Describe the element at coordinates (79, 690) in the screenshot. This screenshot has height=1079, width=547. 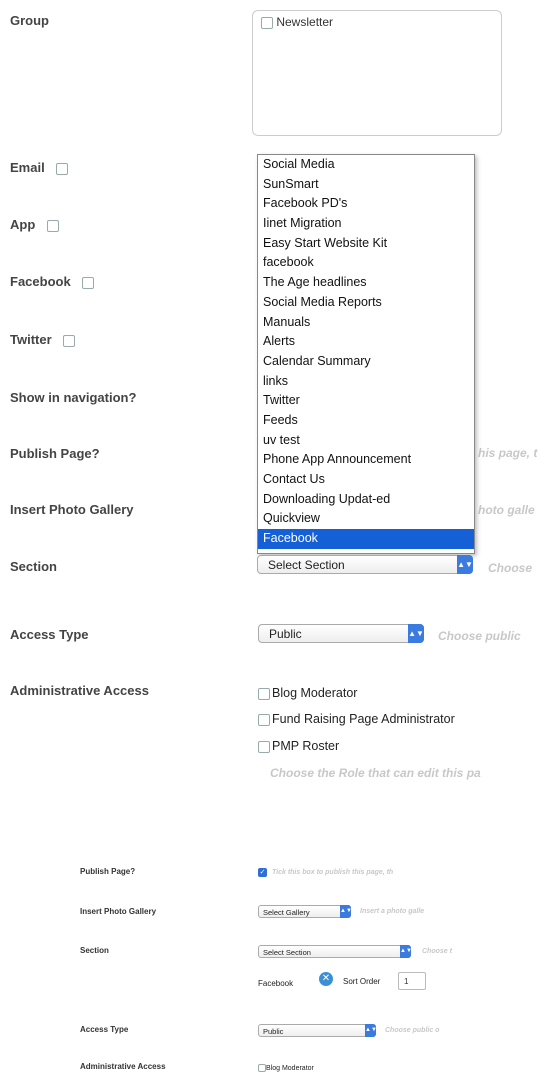
I see `admin-label: Administrative Access` at that location.